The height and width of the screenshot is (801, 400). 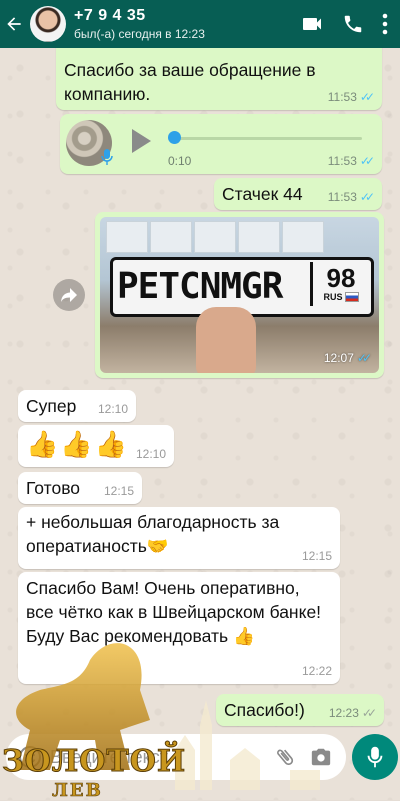 I want to click on message-outgoing: Стачек 44 11:53 ✓✓, so click(x=298, y=194).